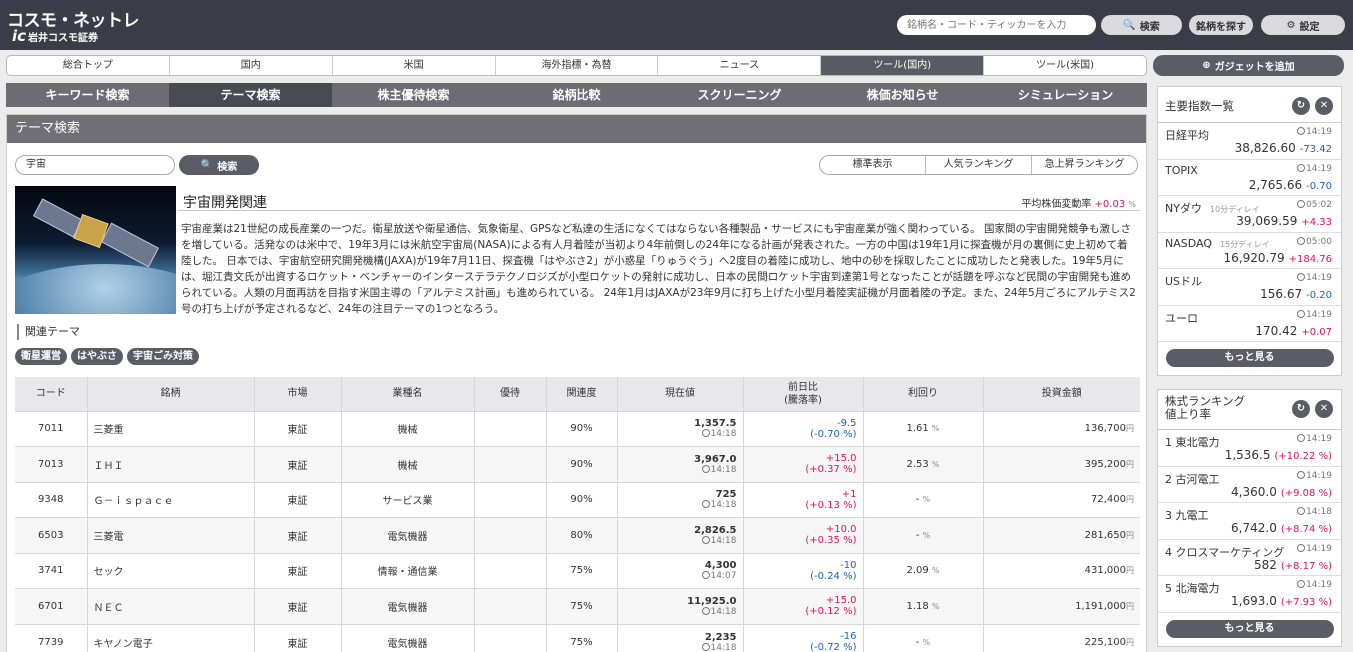 The width and height of the screenshot is (1353, 652). I want to click on cell-name: ＮＥＣ, so click(171, 606).